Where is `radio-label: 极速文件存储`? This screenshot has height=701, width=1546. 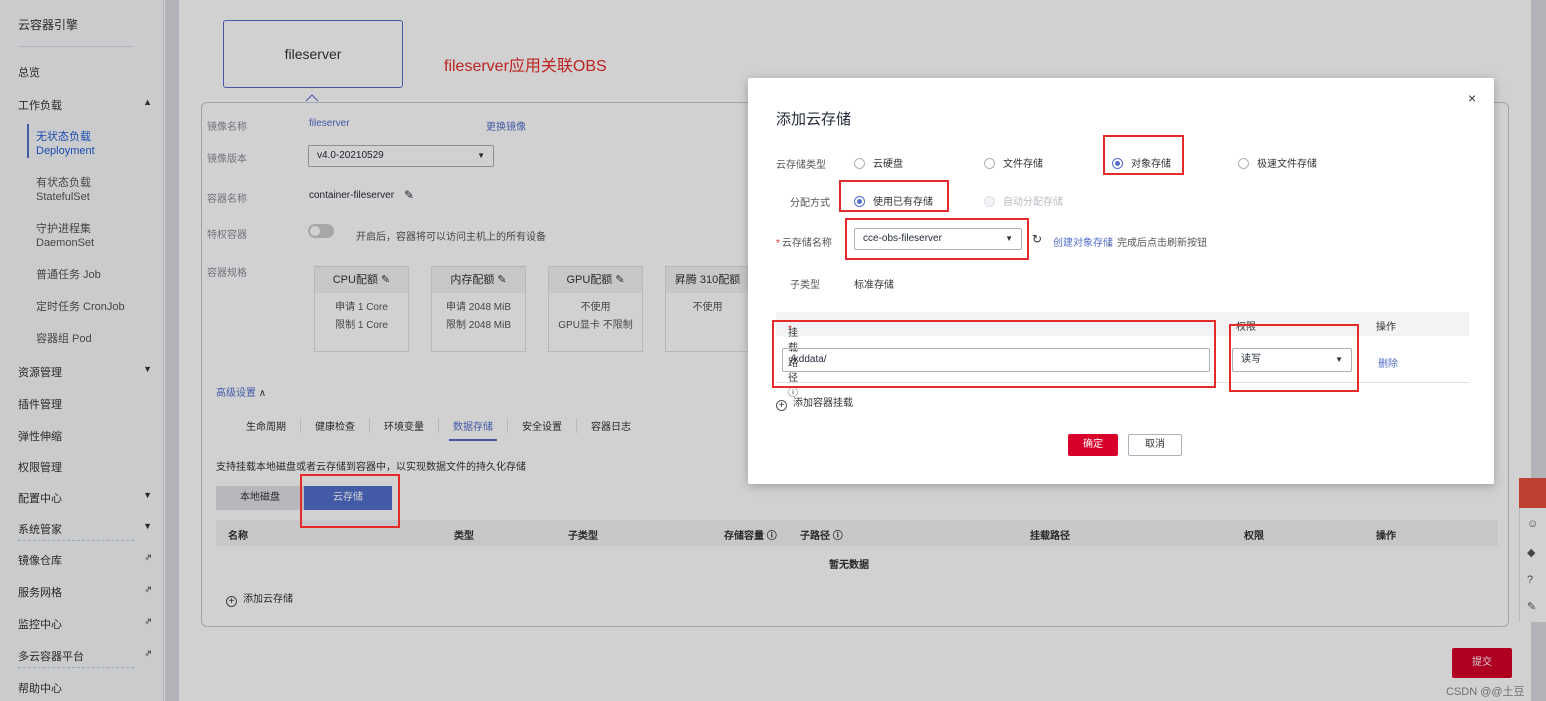 radio-label: 极速文件存储 is located at coordinates (1287, 164).